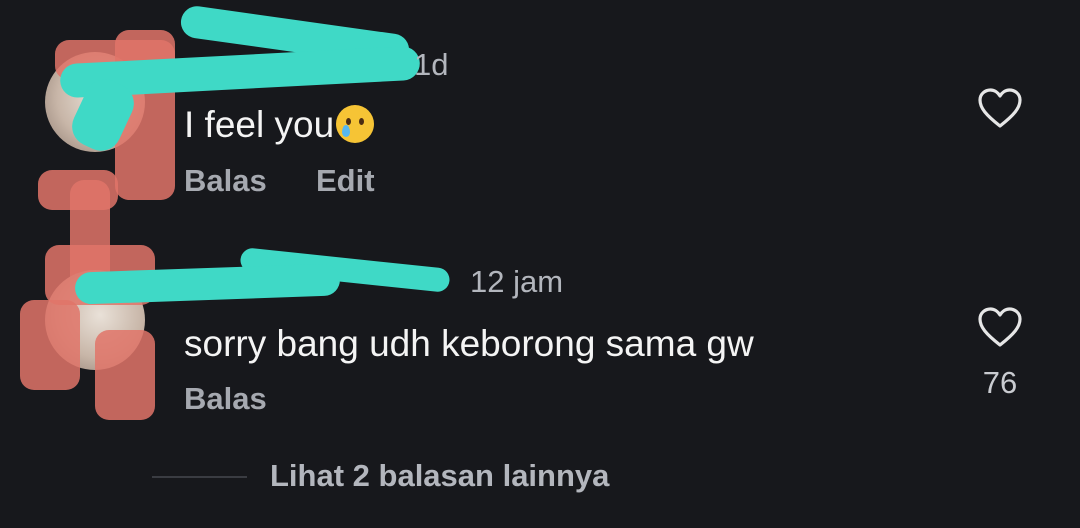  What do you see at coordinates (517, 281) in the screenshot?
I see `comment-timestamp: 12 jam` at bounding box center [517, 281].